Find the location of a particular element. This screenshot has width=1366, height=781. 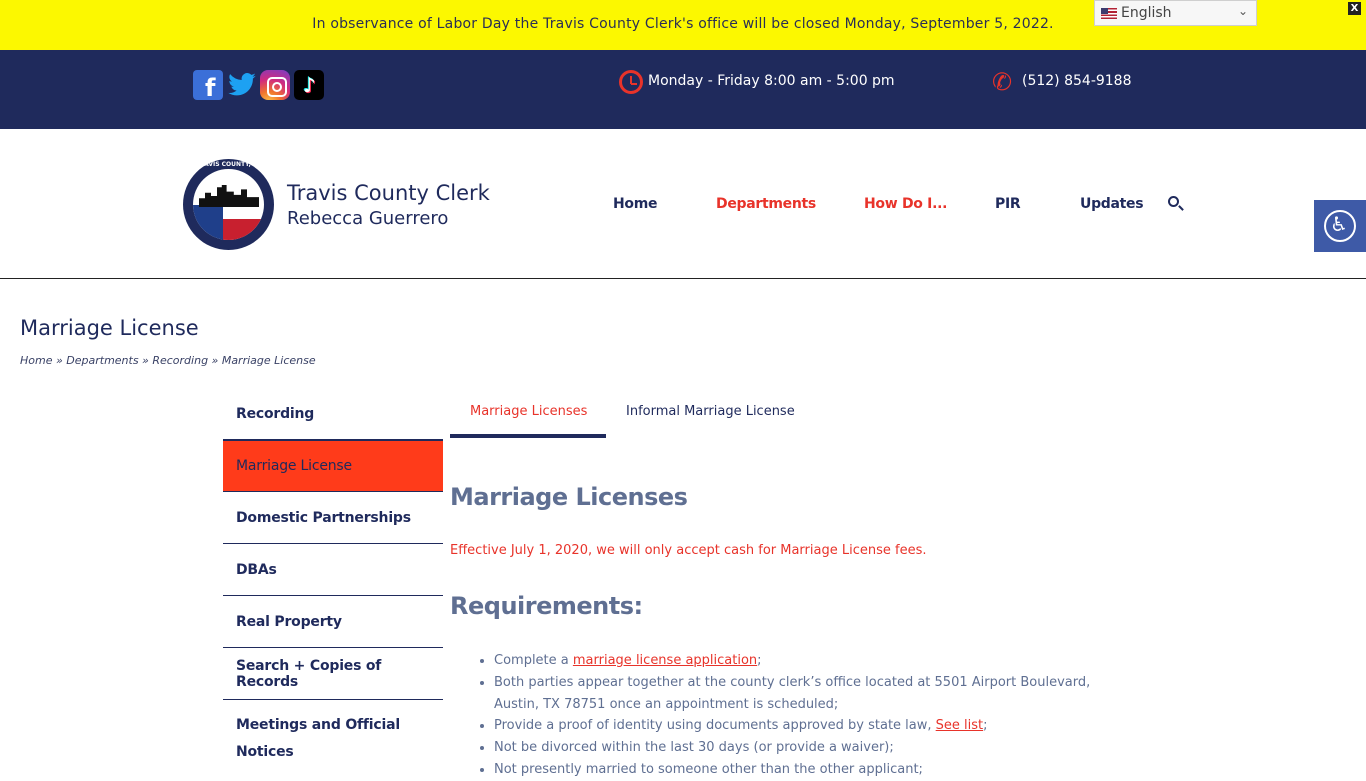

sidebar-item-real-property: Real Property is located at coordinates (333, 622).